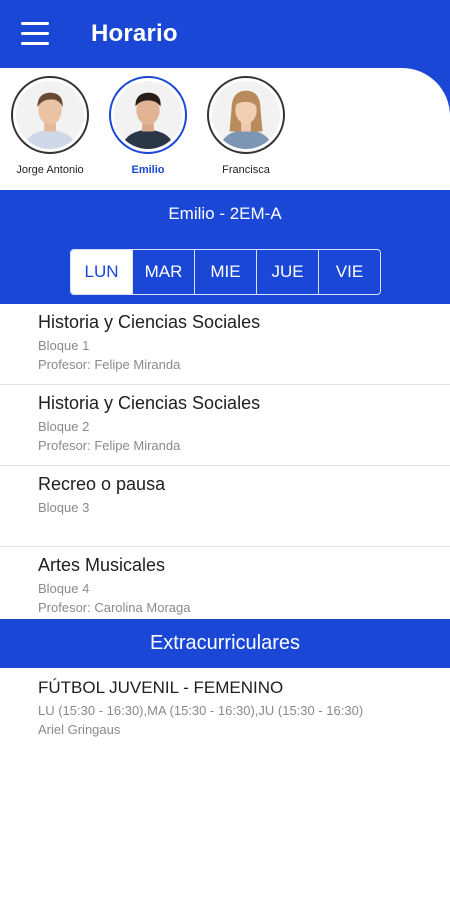  I want to click on class-title: Emilio - 2EM-A, so click(225, 213).